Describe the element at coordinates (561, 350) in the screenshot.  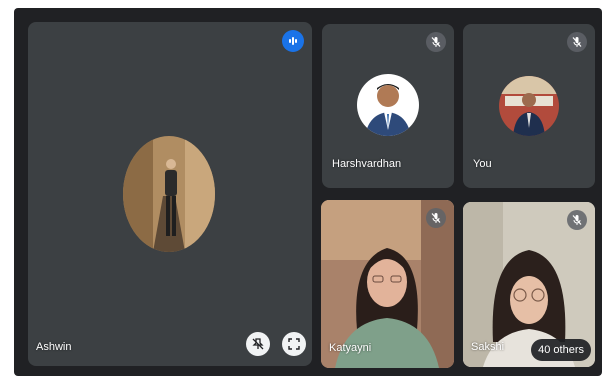
I see `others-count-button: 40 others` at that location.